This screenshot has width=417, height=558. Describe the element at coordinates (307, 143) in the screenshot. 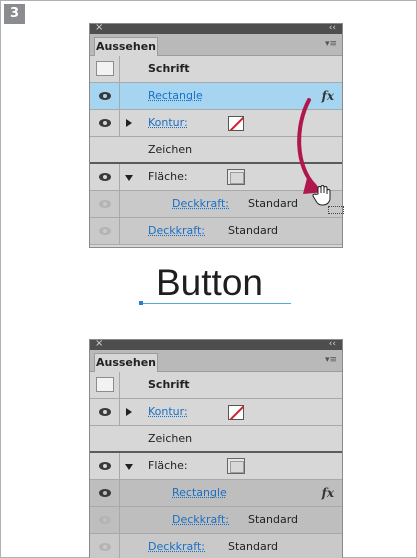

I see `drag-arrow-path` at that location.